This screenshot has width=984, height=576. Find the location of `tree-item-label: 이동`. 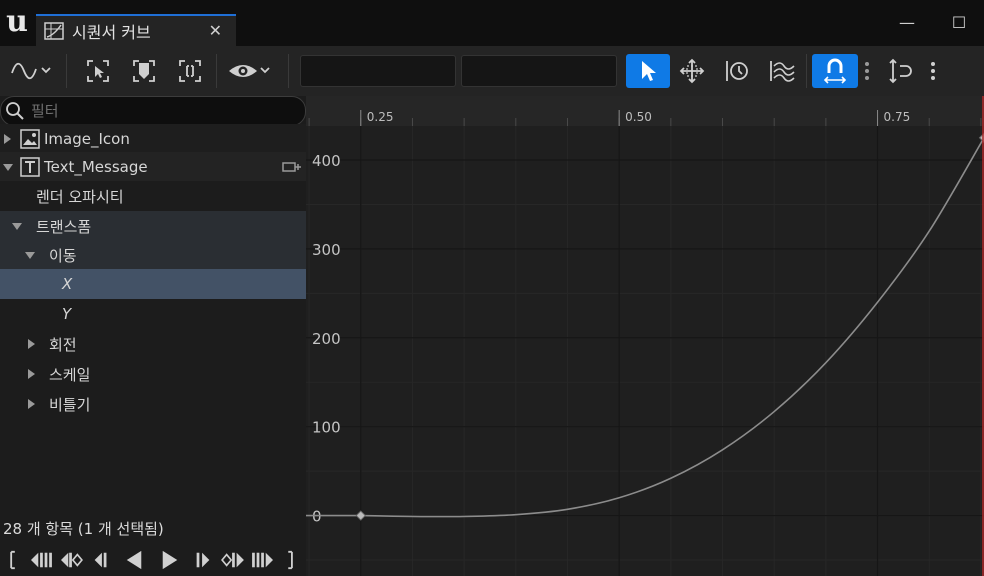

tree-item-label: 이동 is located at coordinates (63, 255).